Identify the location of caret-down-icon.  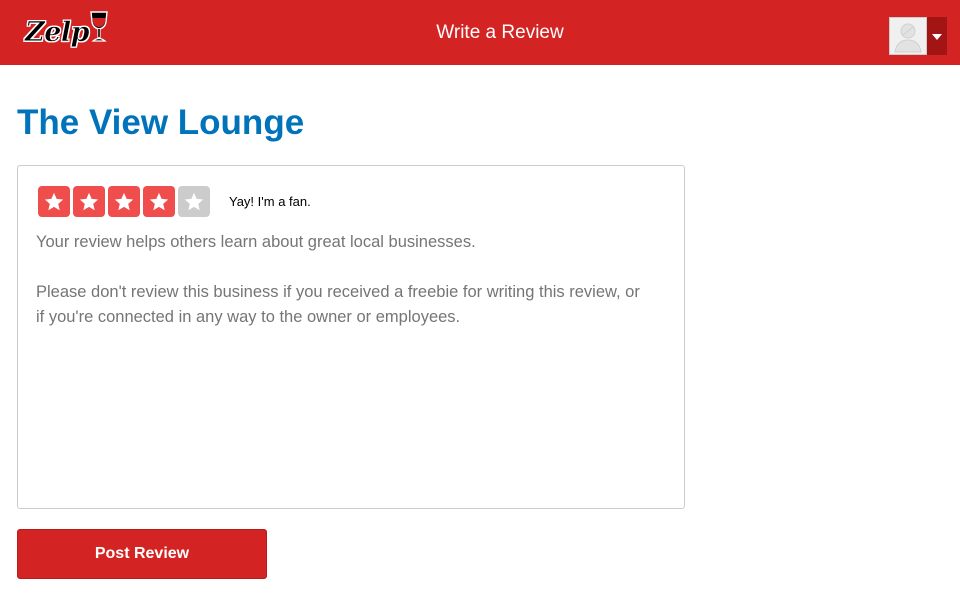
(937, 36).